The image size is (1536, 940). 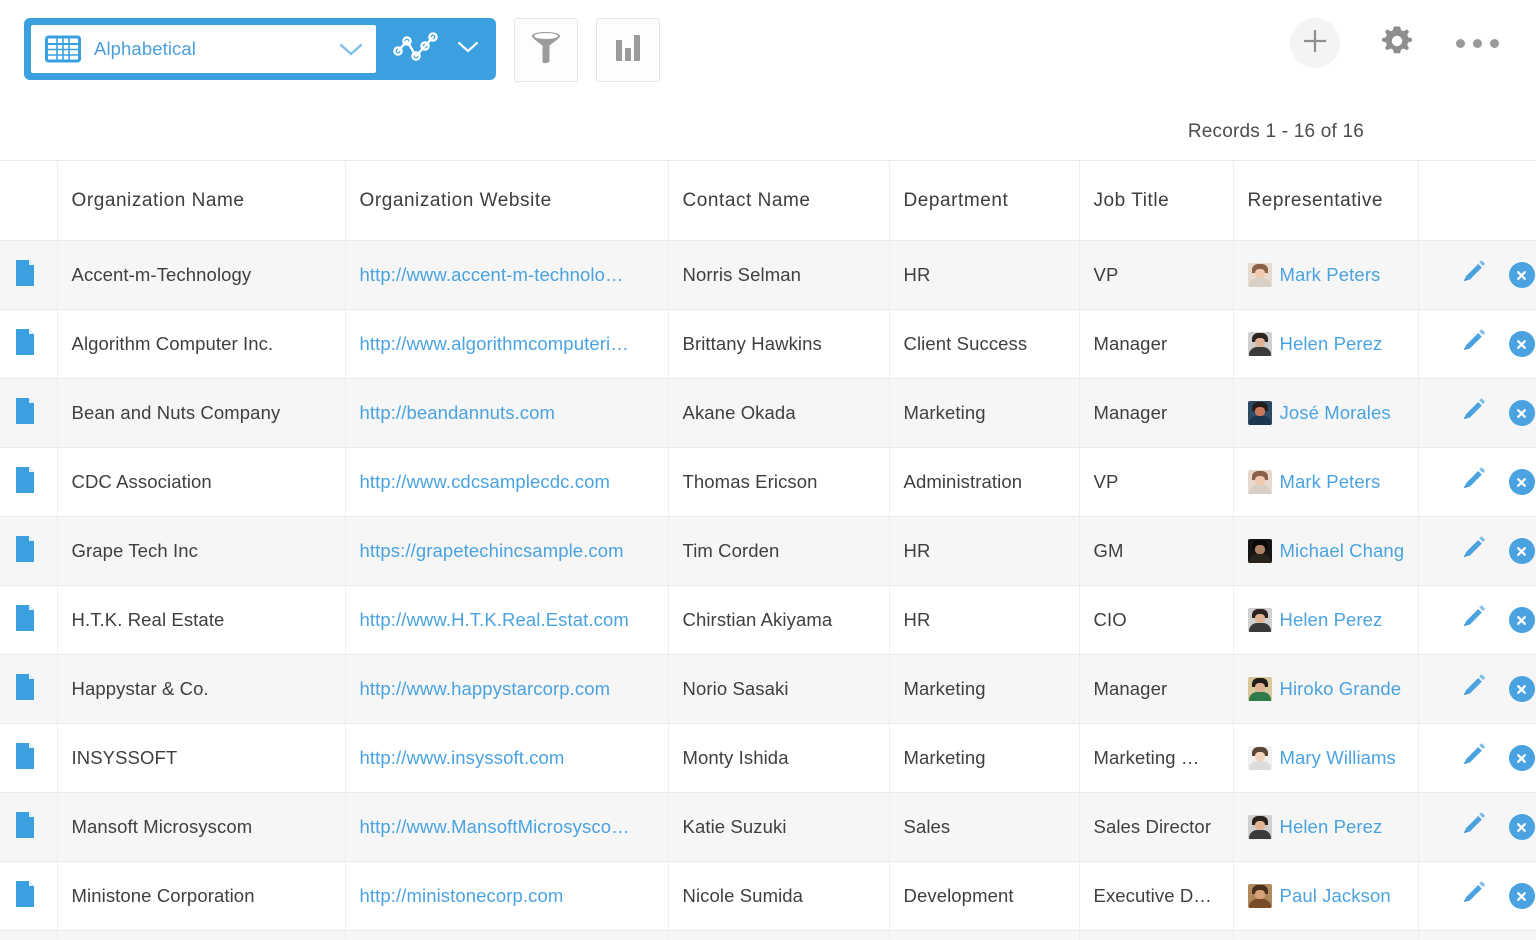 What do you see at coordinates (1335, 896) in the screenshot?
I see `representative-link: Paul Jackson` at bounding box center [1335, 896].